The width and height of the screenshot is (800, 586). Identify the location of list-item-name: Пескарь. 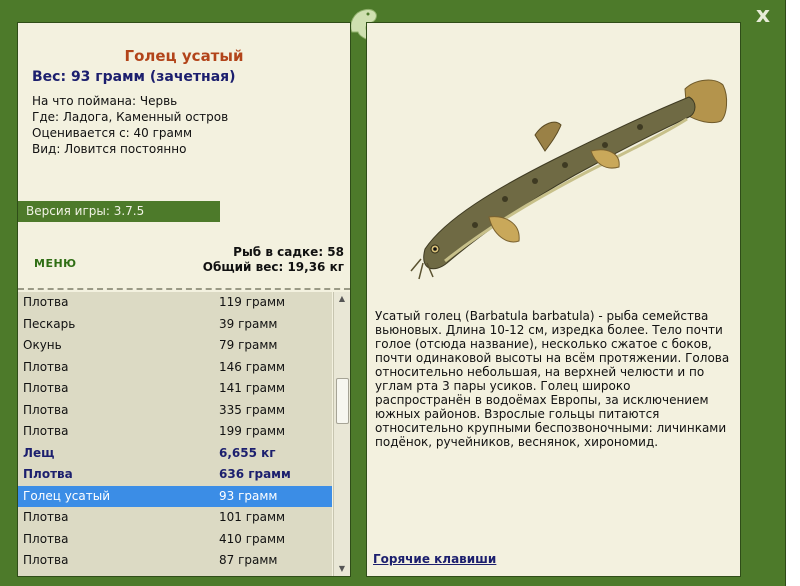
(49, 323).